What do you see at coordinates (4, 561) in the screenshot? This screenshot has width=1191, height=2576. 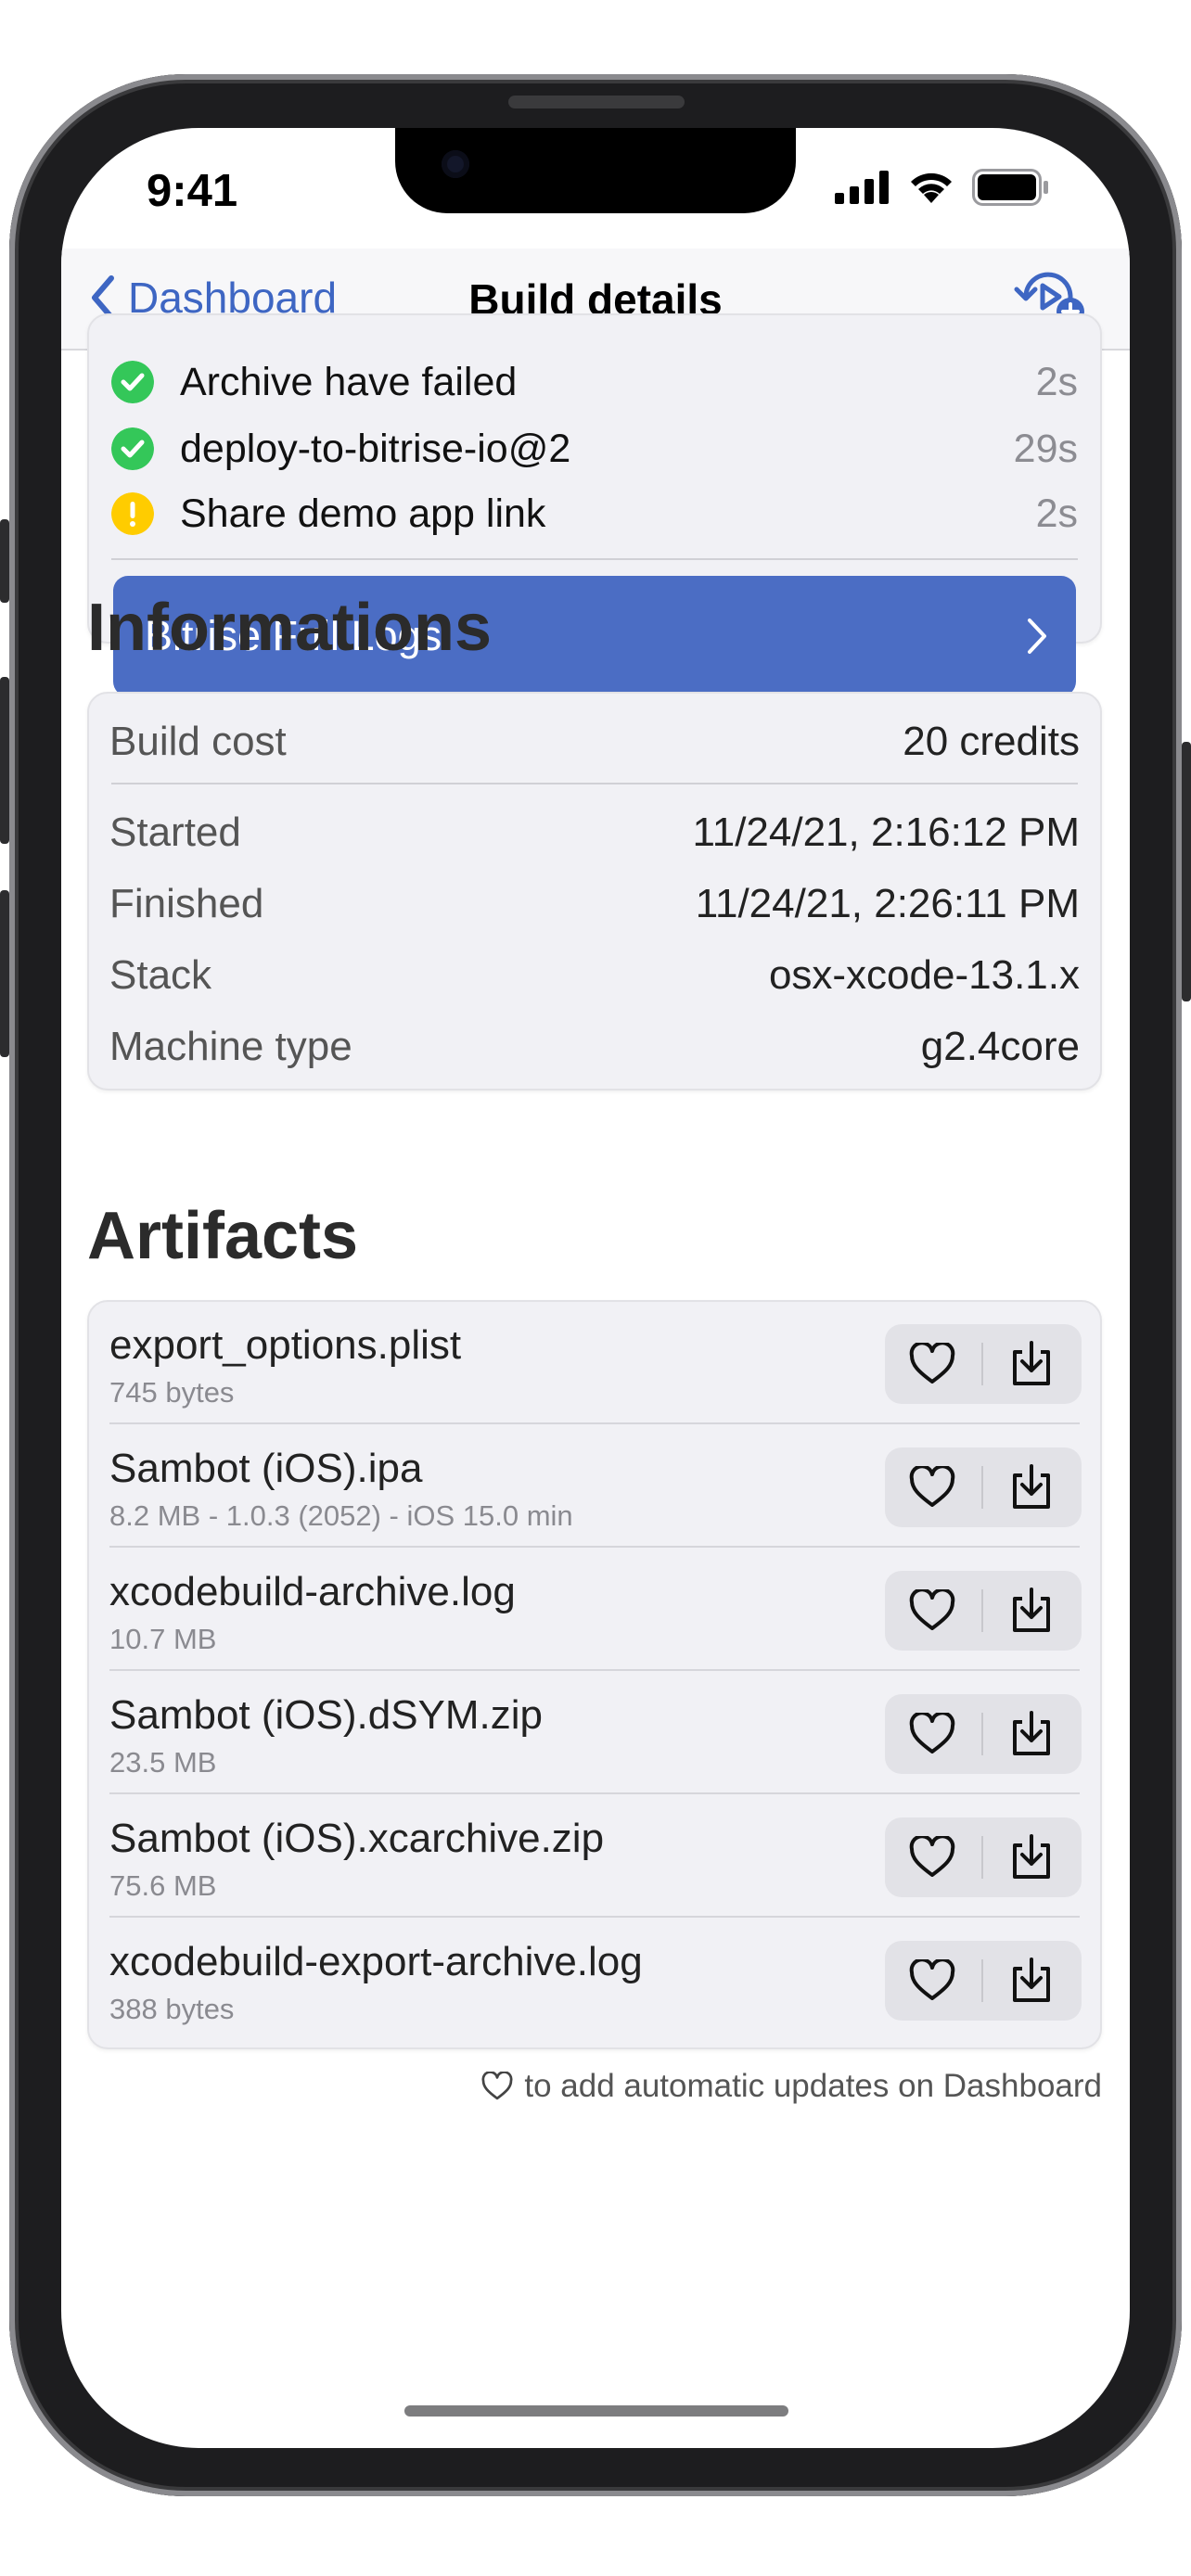 I see `side-button-silent` at bounding box center [4, 561].